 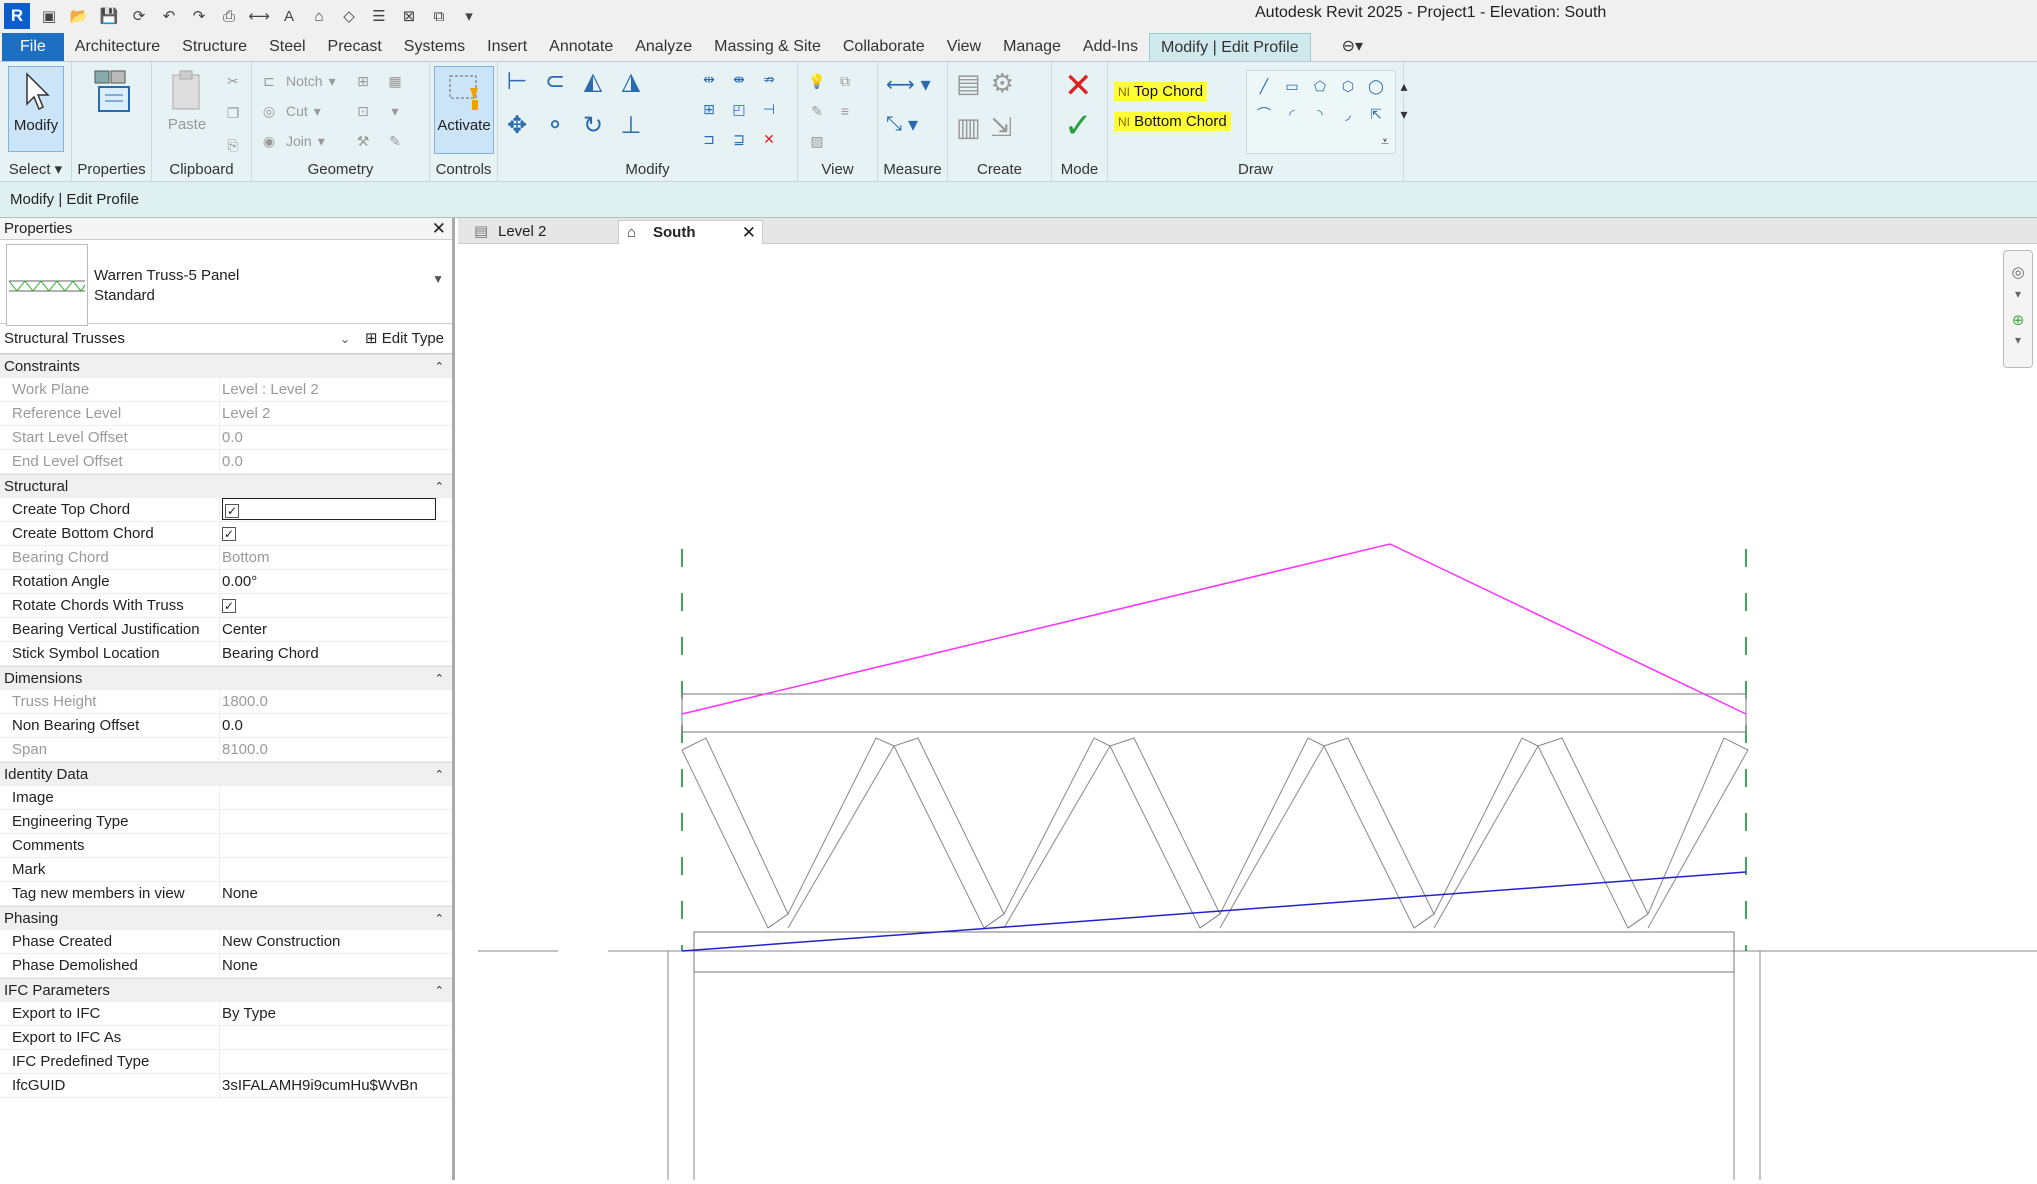 I want to click on 3d-view-icon: ⌂, so click(x=319, y=16).